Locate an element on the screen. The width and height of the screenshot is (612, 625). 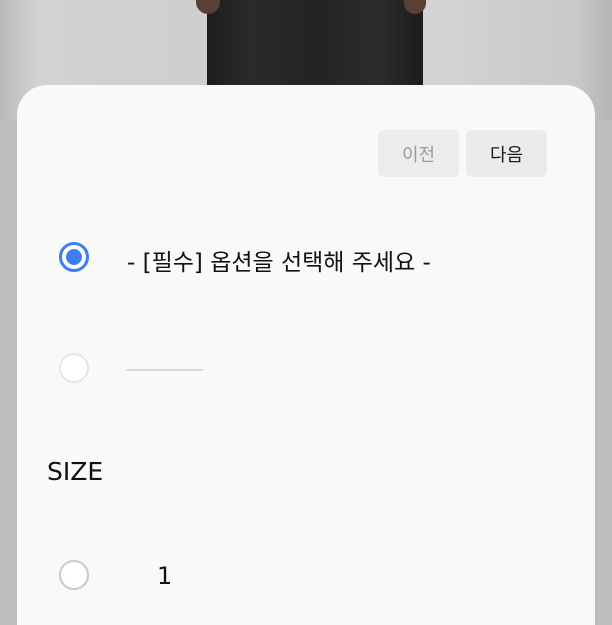
radio-selected-dot is located at coordinates (74, 257).